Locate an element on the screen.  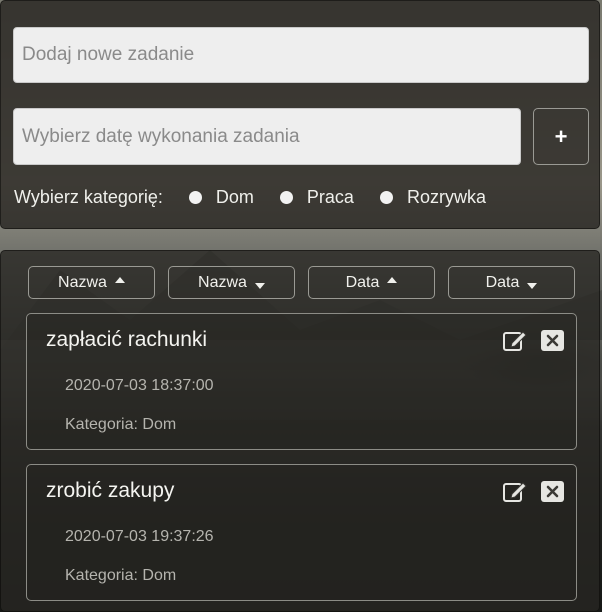
category-radio-praca: Praca is located at coordinates (316, 197).